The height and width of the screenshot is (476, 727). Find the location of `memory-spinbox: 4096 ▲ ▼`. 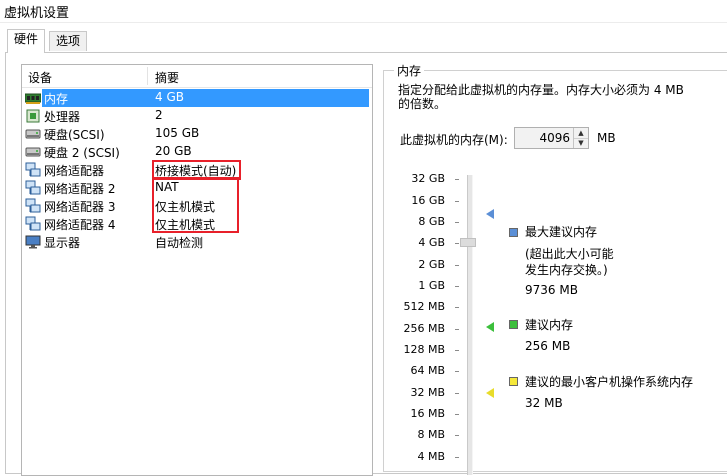

memory-spinbox: 4096 ▲ ▼ is located at coordinates (551, 138).